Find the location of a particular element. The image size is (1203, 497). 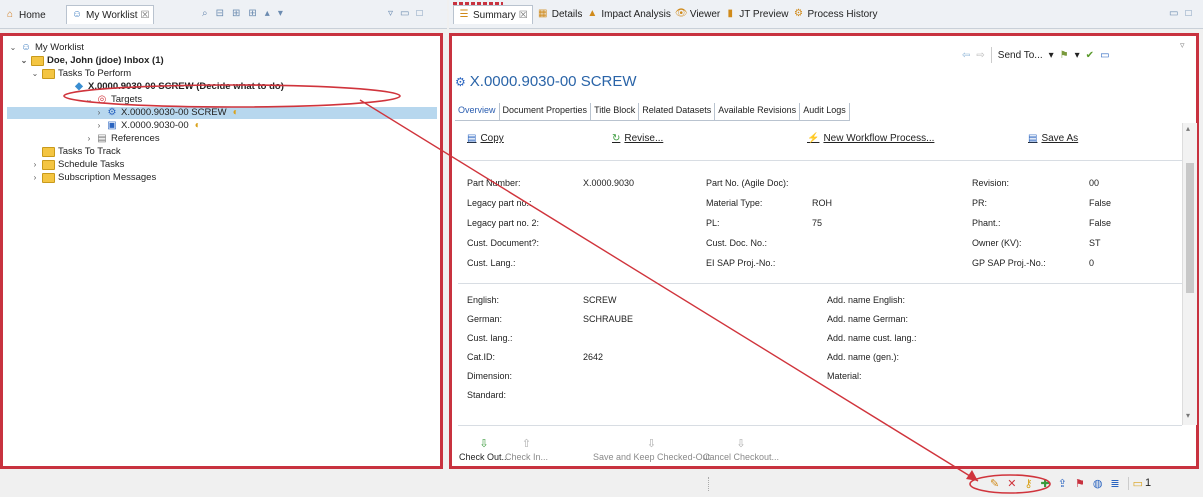

folder-icon is located at coordinates (48, 74).